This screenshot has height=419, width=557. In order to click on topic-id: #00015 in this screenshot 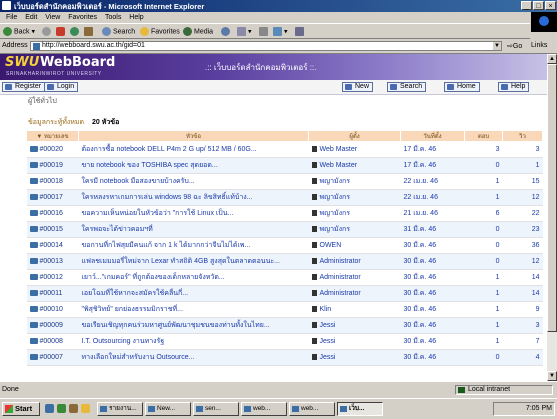, I will do `click(52, 229)`.